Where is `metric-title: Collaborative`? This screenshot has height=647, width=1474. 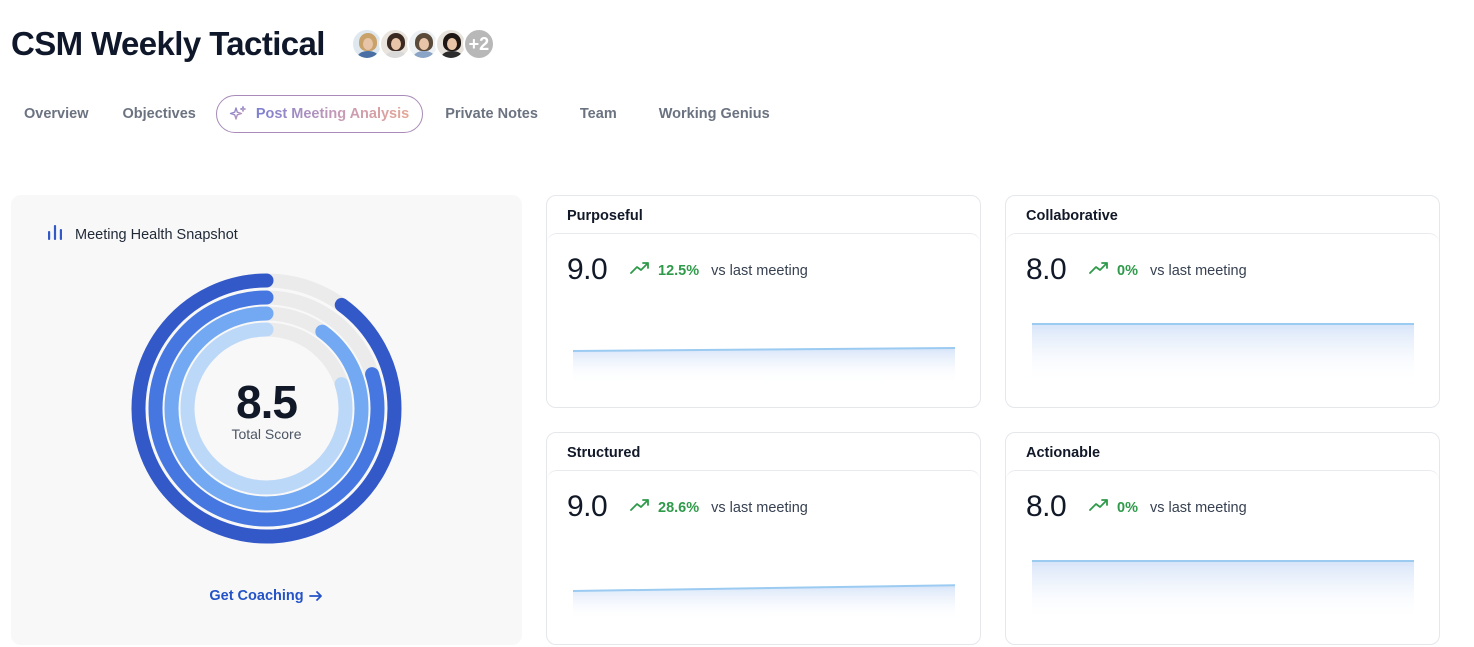 metric-title: Collaborative is located at coordinates (1072, 216).